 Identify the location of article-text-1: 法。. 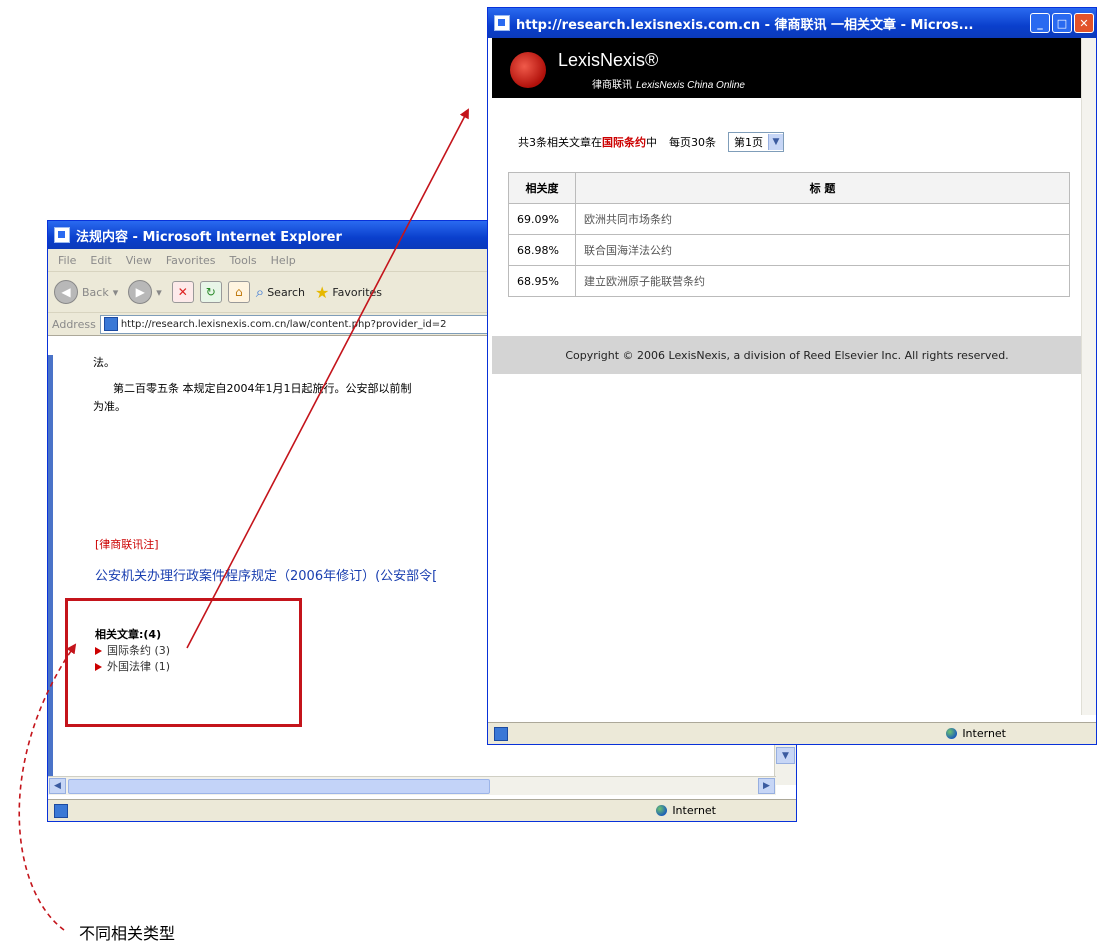
(104, 362).